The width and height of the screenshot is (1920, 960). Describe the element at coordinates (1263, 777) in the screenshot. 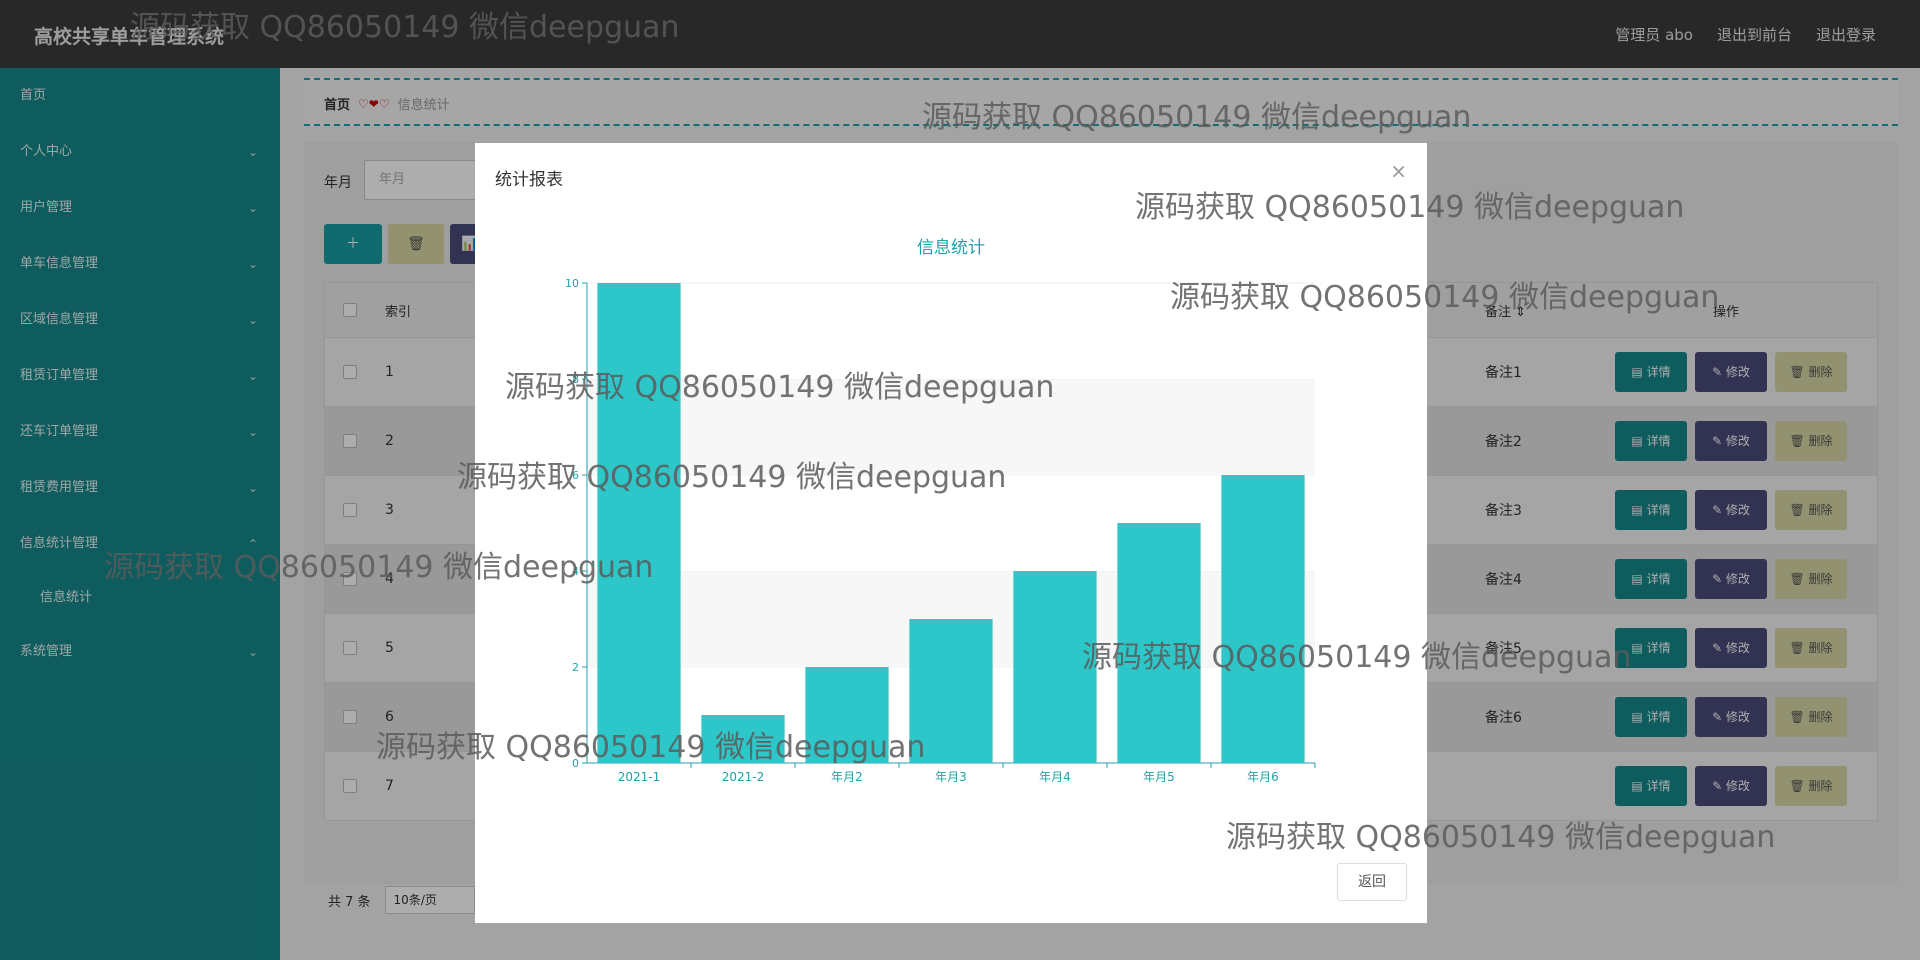

I see `x-tick-label: 年月6` at that location.